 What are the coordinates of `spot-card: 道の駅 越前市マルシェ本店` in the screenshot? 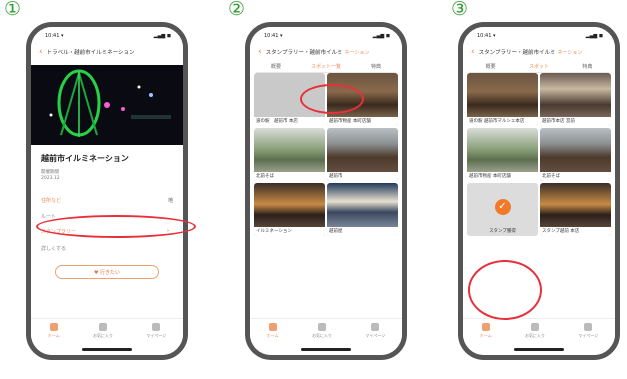 It's located at (502, 99).